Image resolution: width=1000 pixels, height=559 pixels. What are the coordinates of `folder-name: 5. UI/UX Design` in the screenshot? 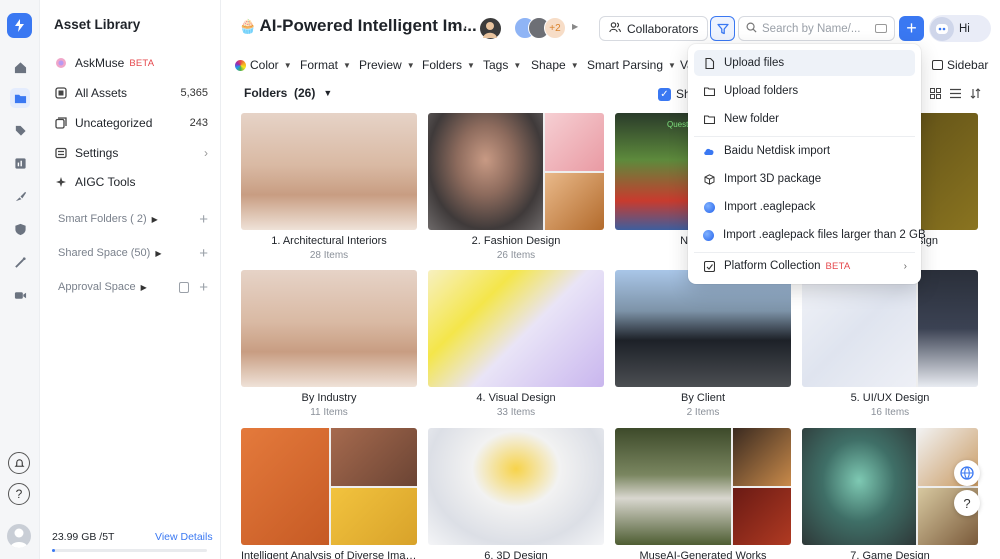 It's located at (890, 398).